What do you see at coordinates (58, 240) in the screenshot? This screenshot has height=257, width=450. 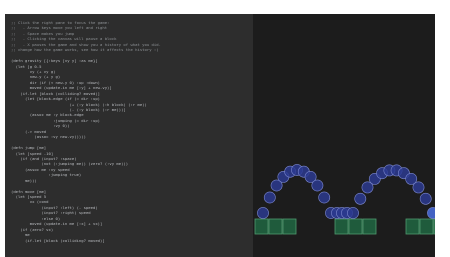 I see `code-line: (if-let [block (colliding? moved)]` at bounding box center [58, 240].